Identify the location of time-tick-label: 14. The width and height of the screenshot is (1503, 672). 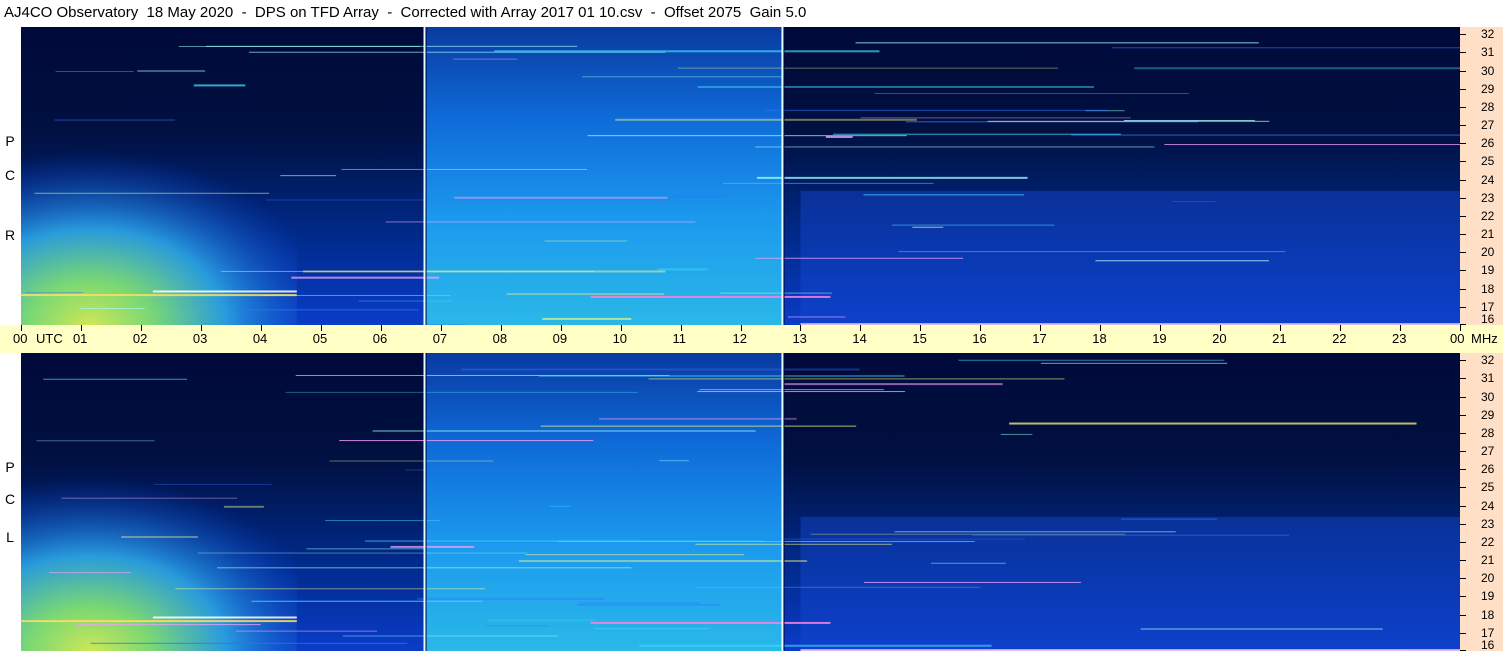
(859, 338).